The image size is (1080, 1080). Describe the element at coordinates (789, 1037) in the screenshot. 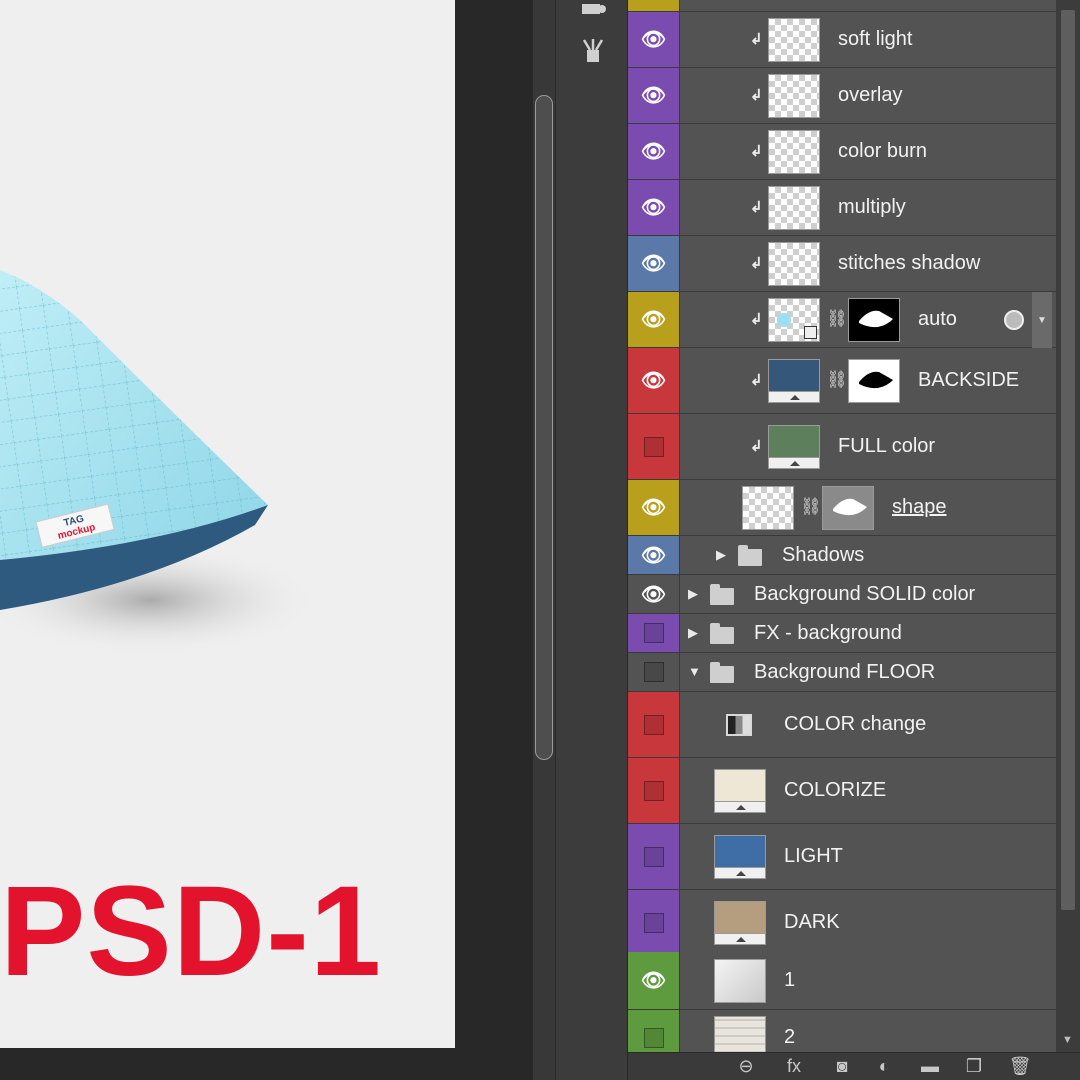

I see `layer-name: 2` at that location.